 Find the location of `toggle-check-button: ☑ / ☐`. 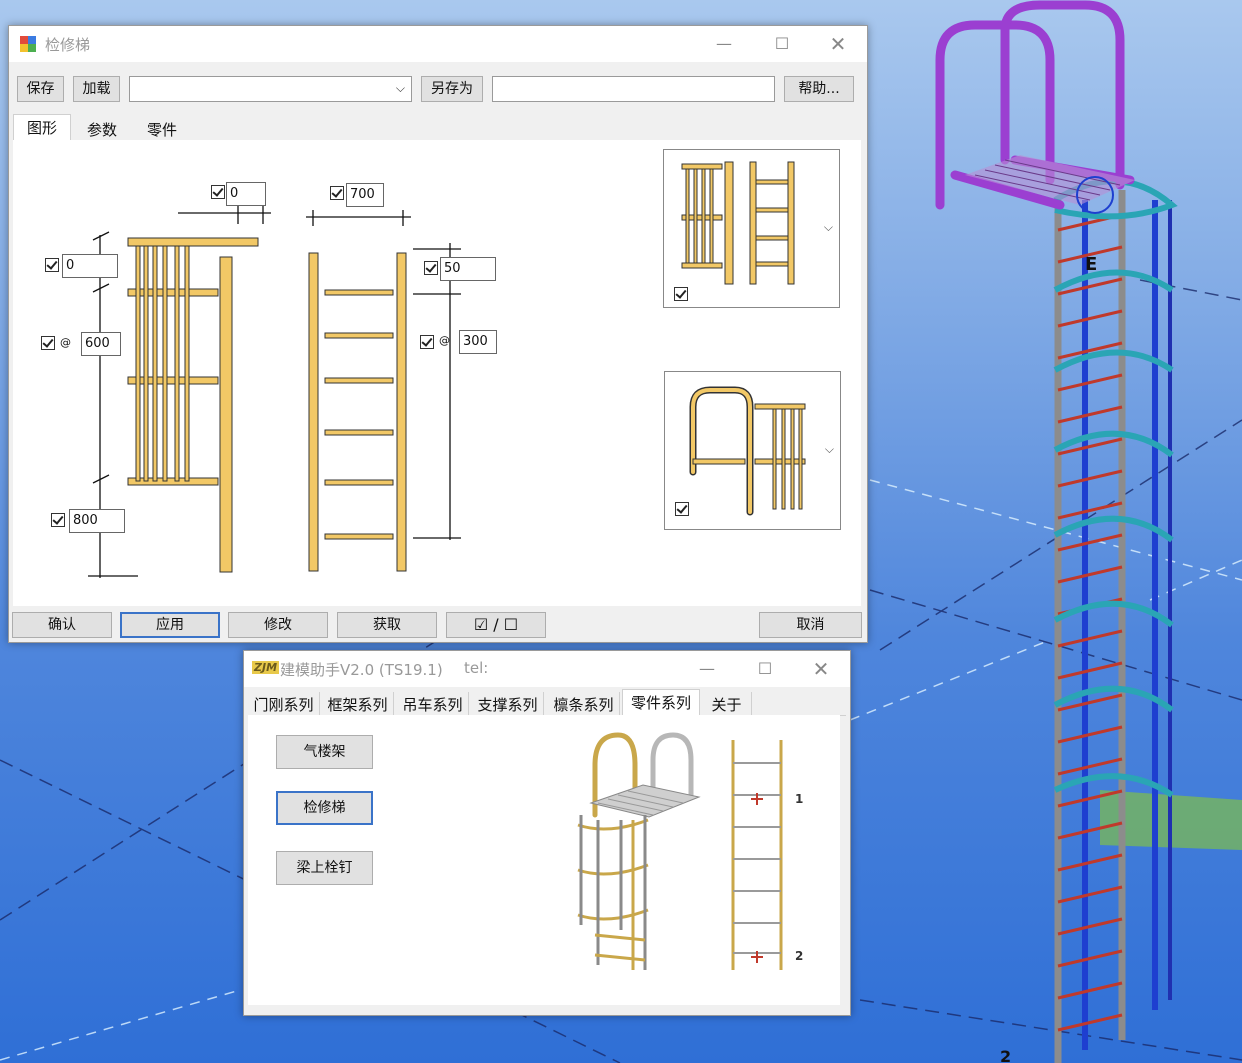

toggle-check-button: ☑ / ☐ is located at coordinates (496, 625).